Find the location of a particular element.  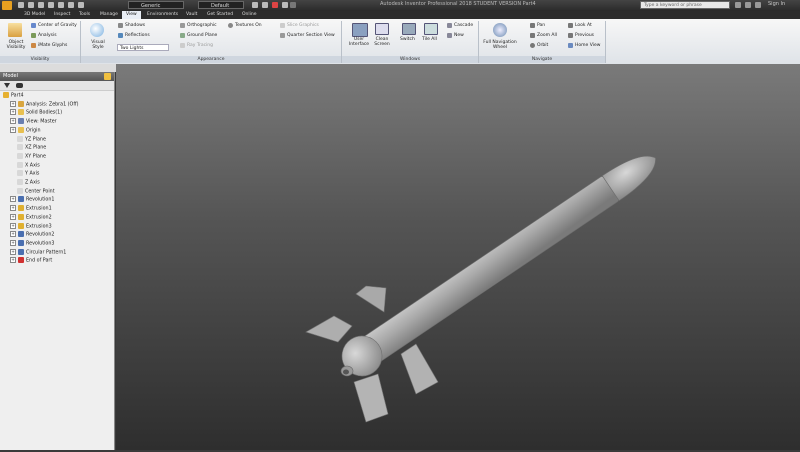

save-icon is located at coordinates (41, 5).